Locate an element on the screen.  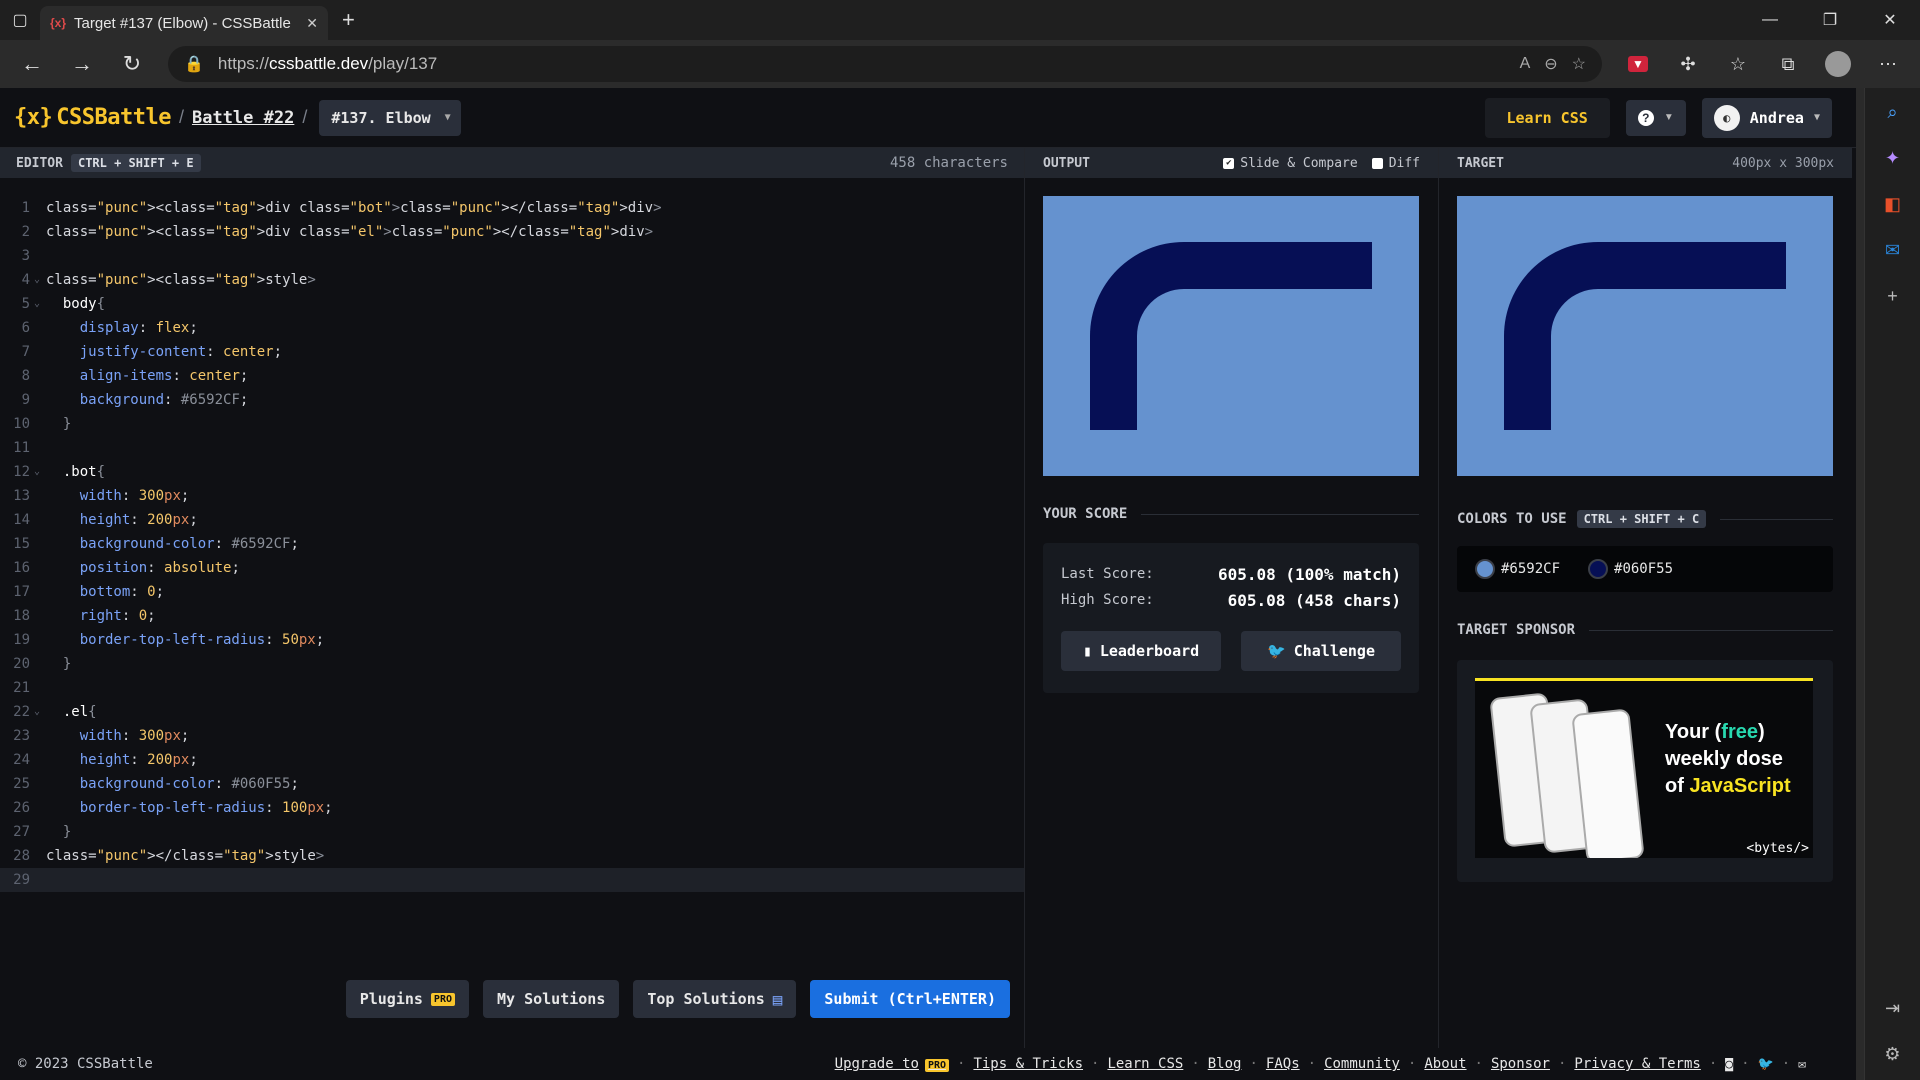
code-line: 17 bottom: 0; is located at coordinates (512, 592).